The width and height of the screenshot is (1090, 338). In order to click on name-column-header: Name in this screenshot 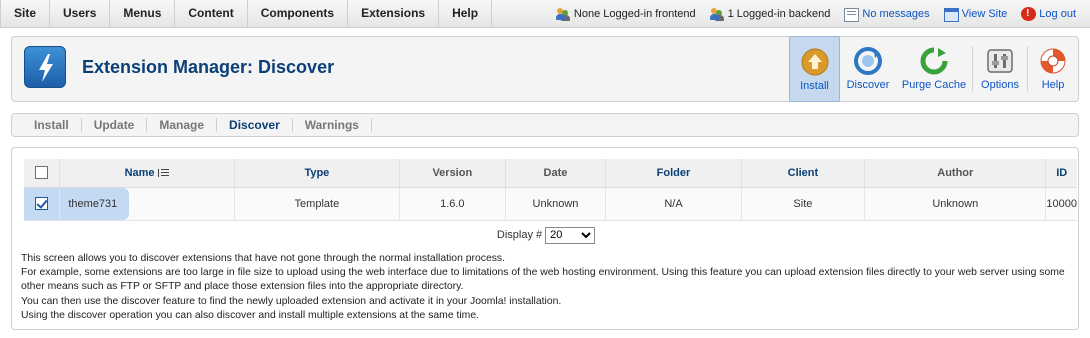, I will do `click(147, 173)`.